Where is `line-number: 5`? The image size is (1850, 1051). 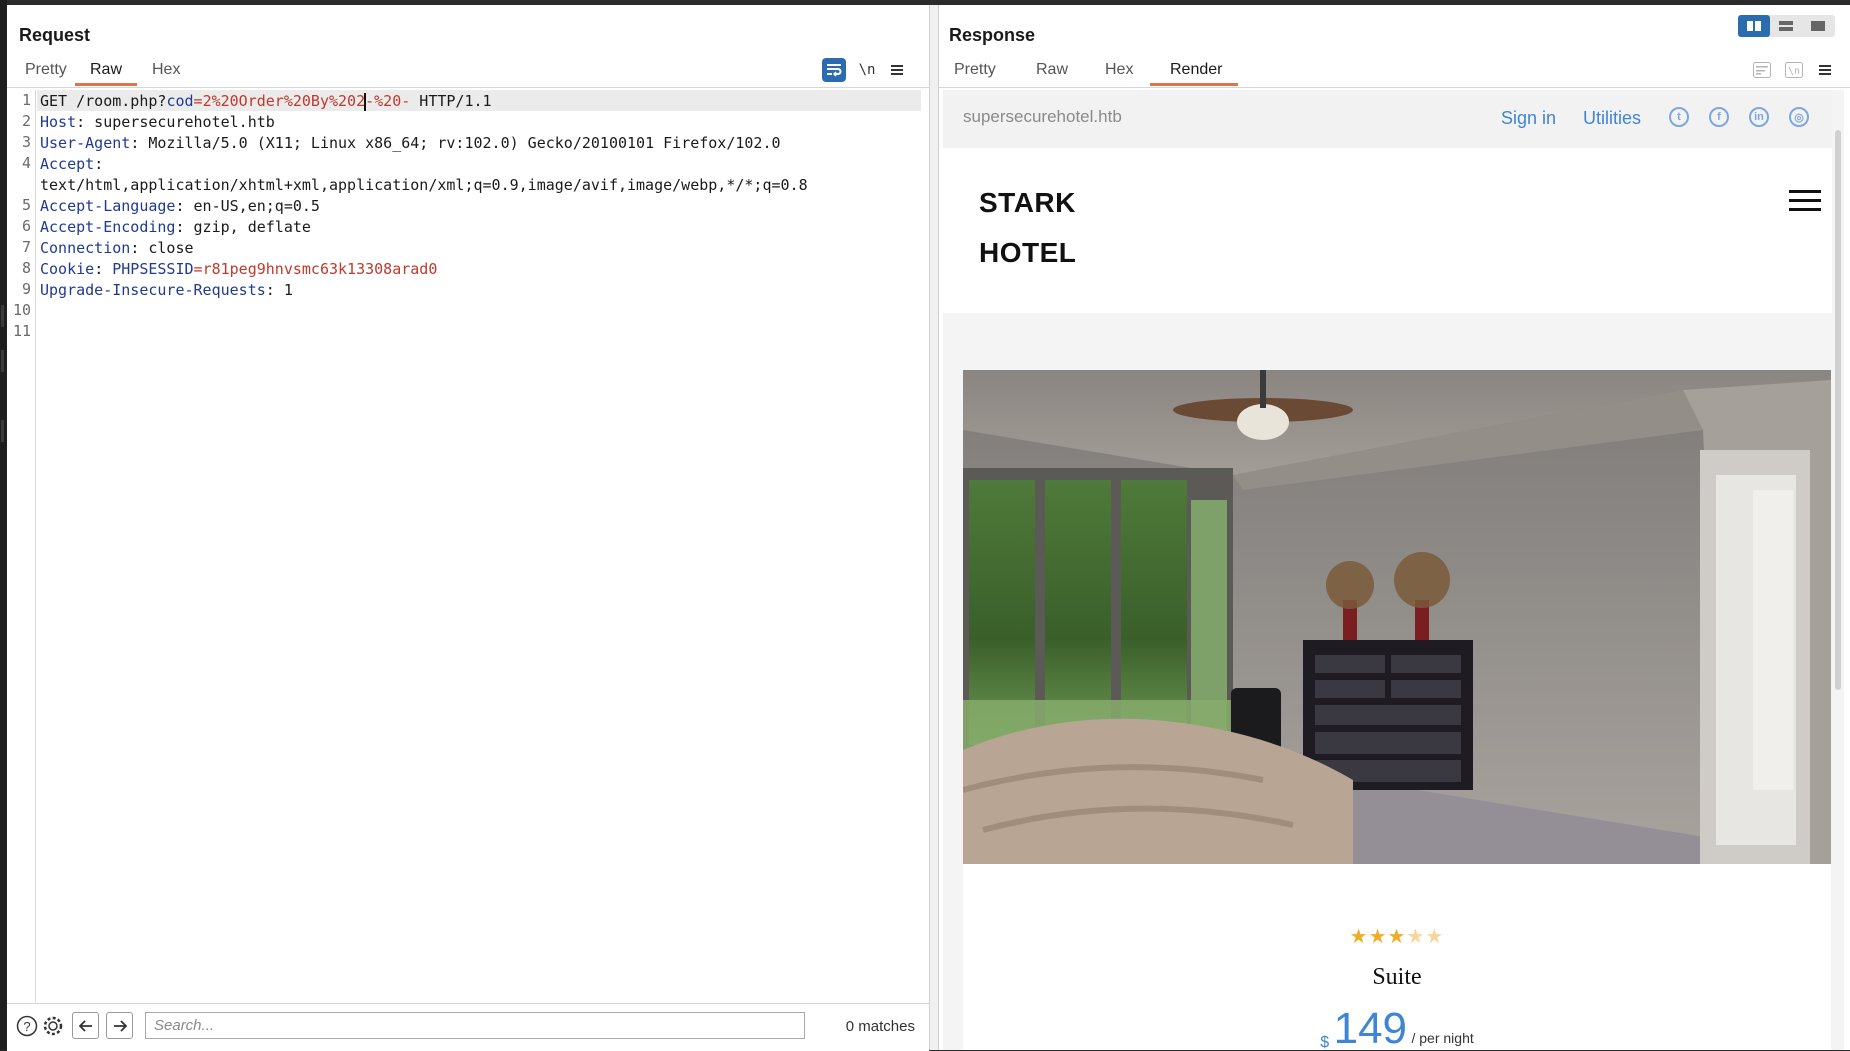
line-number: 5 is located at coordinates (26, 205).